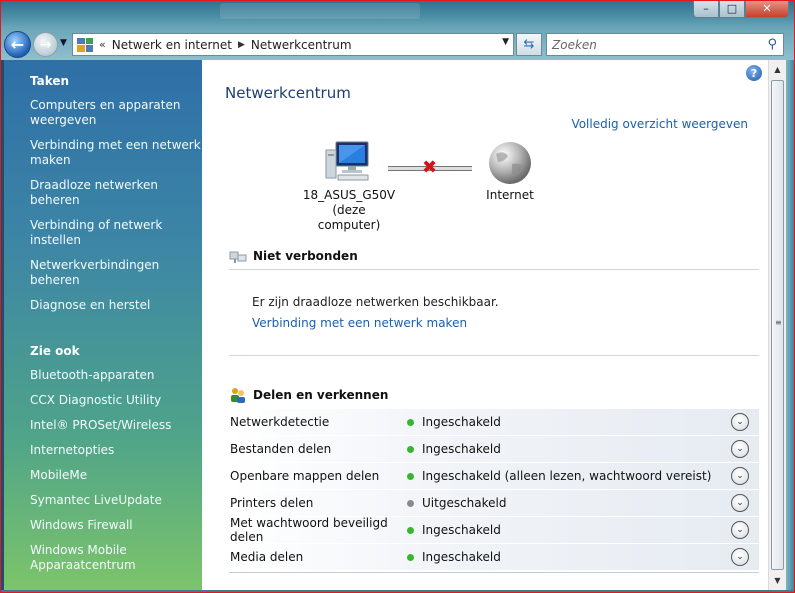 The width and height of the screenshot is (795, 593). I want to click on internet-label: Internet, so click(510, 195).